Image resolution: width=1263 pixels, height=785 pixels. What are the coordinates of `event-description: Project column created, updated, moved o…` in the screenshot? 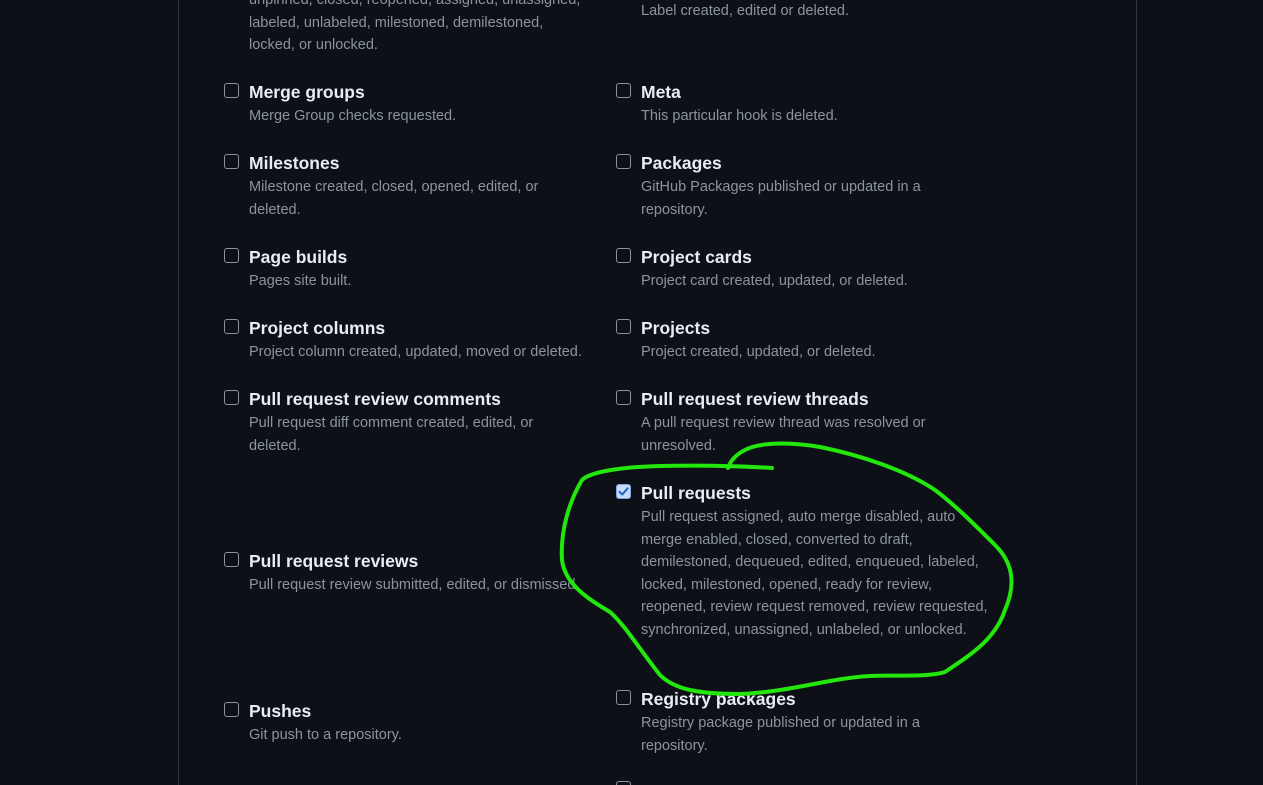 It's located at (415, 352).